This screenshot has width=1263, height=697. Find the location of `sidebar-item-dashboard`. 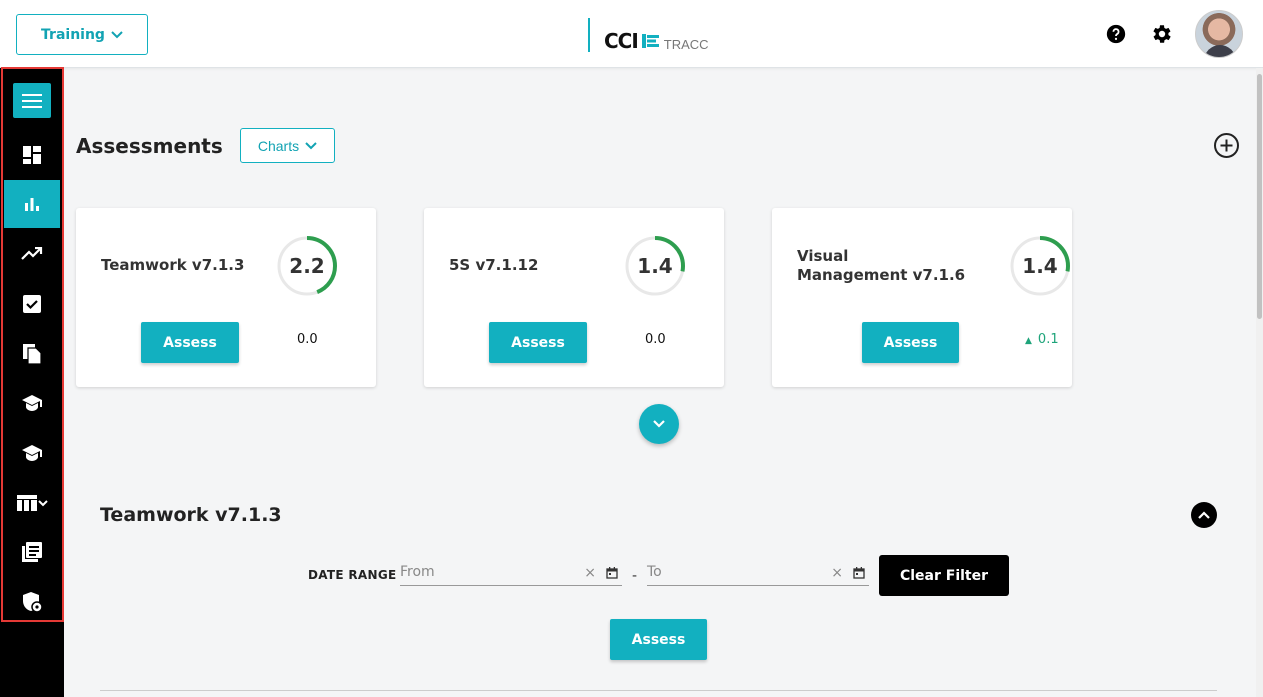

sidebar-item-dashboard is located at coordinates (32, 155).